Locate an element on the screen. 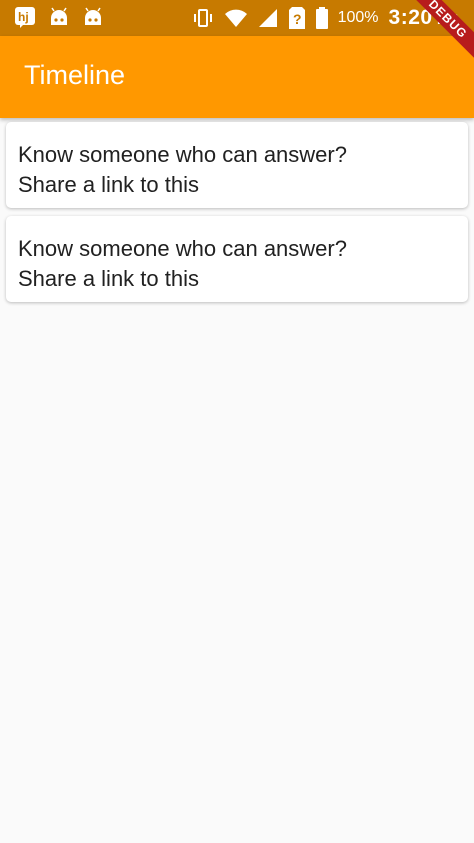 This screenshot has width=474, height=843. system-status-icons: ? 100% 3:20 PM is located at coordinates (325, 18).